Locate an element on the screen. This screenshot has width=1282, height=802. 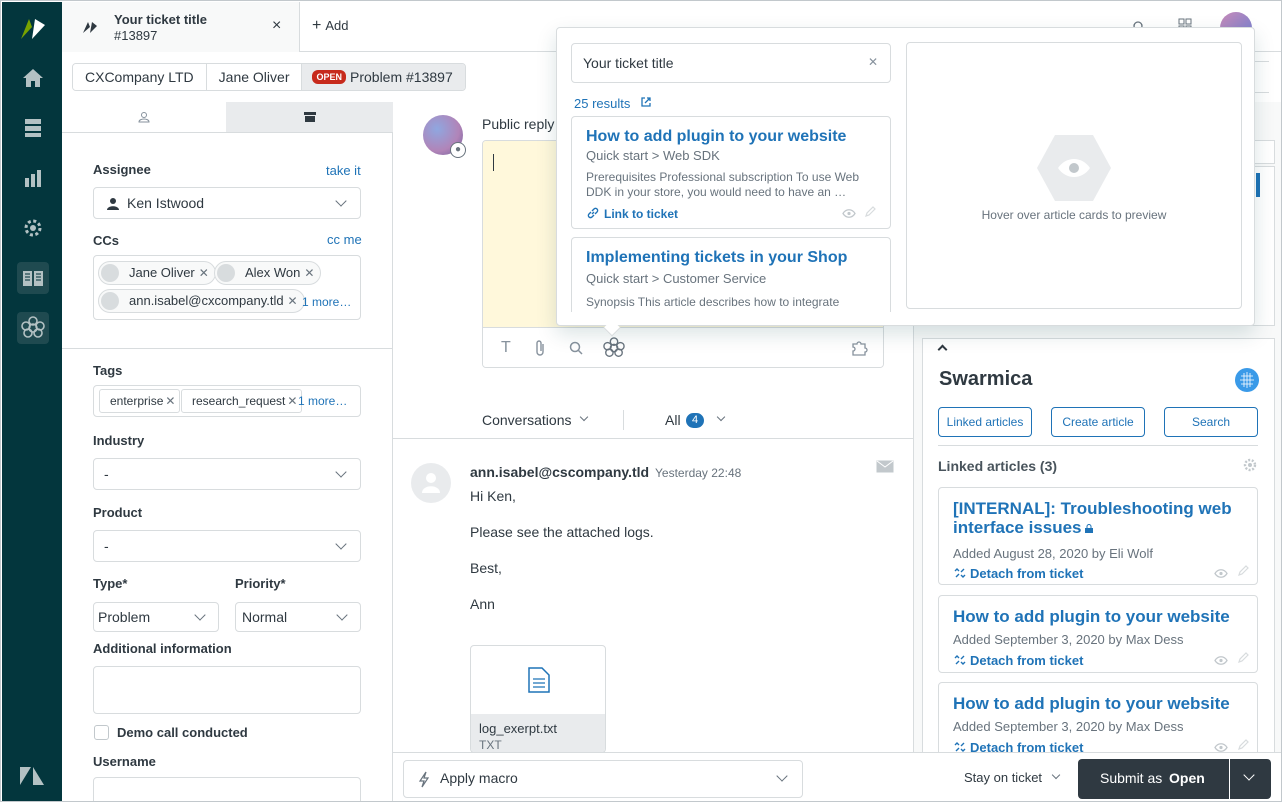
result-title: How to add plugin to your website is located at coordinates (716, 137).